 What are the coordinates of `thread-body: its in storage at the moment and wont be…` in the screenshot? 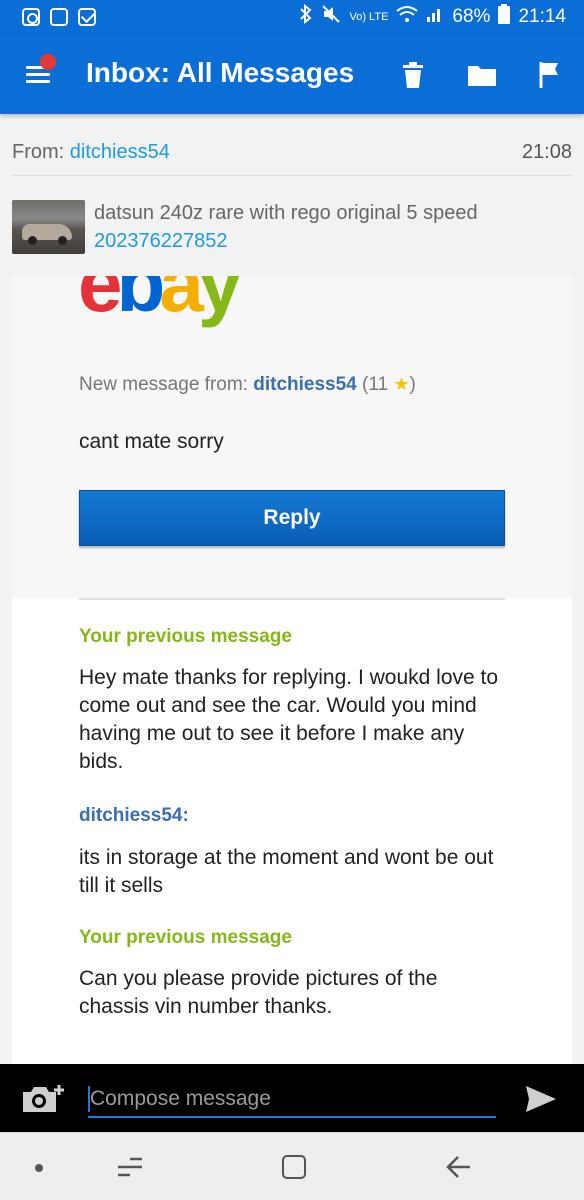 It's located at (286, 871).